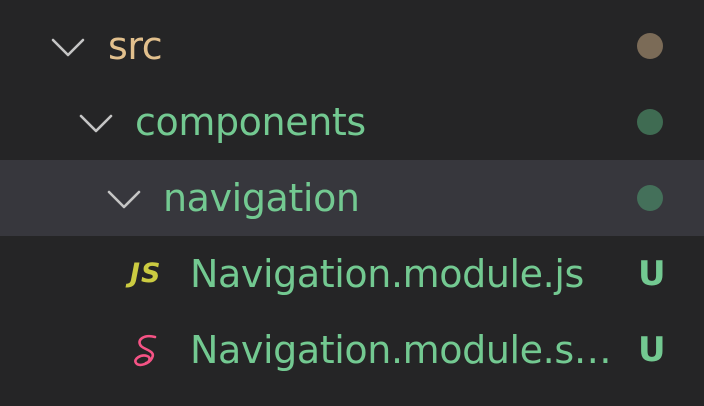  What do you see at coordinates (387, 274) in the screenshot?
I see `file-label: Navigation.module.js` at bounding box center [387, 274].